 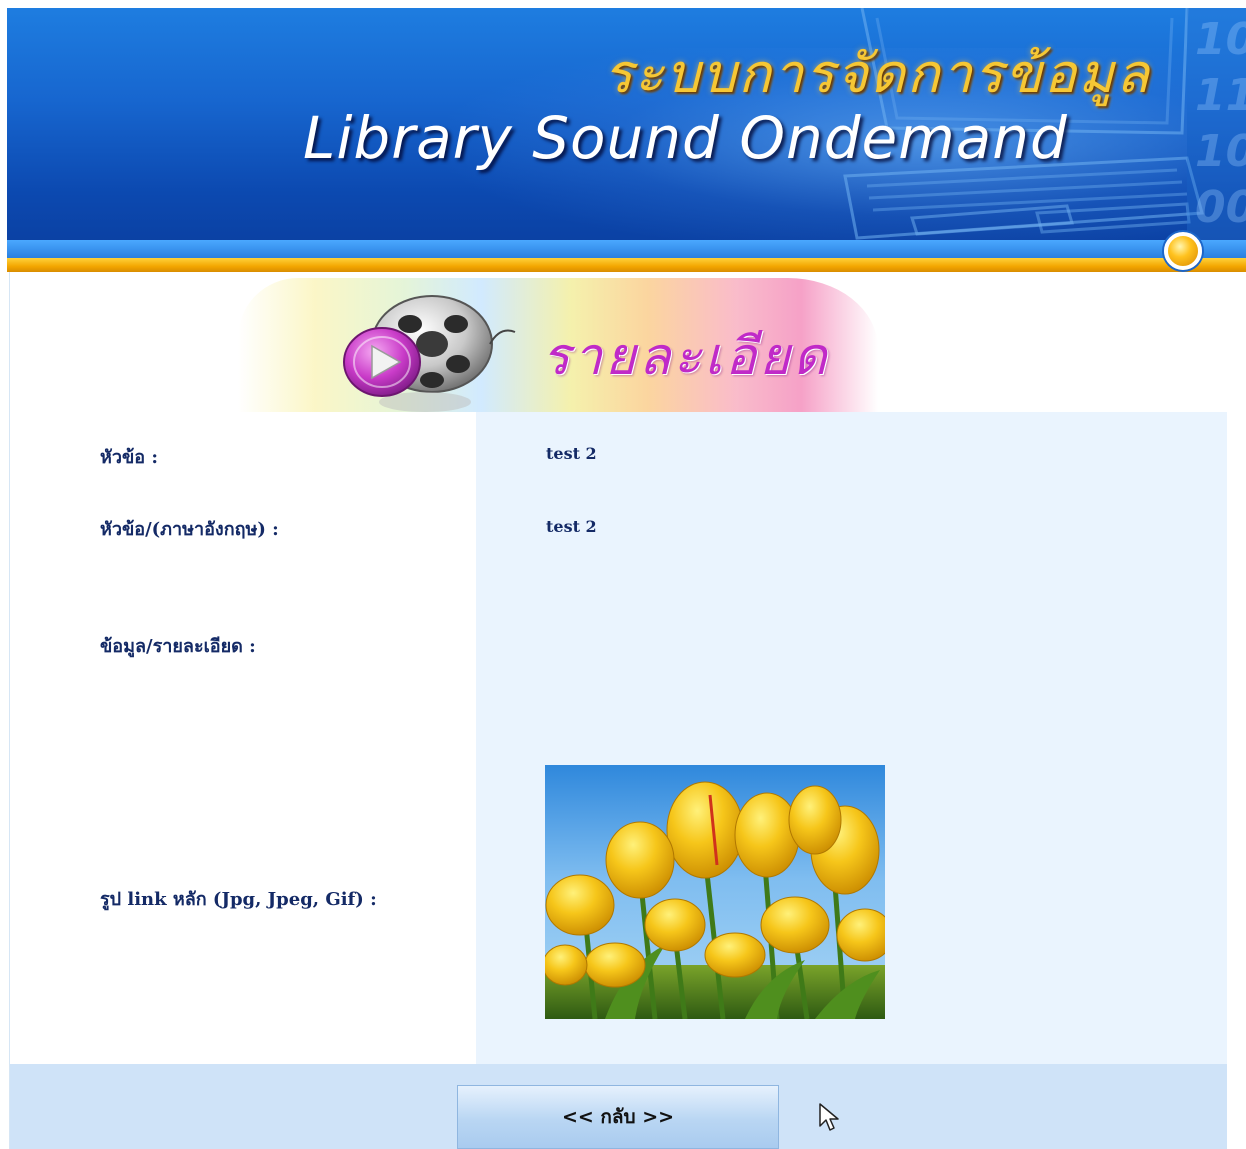 I want to click on section-header: รายละเอียด, so click(x=618, y=342).